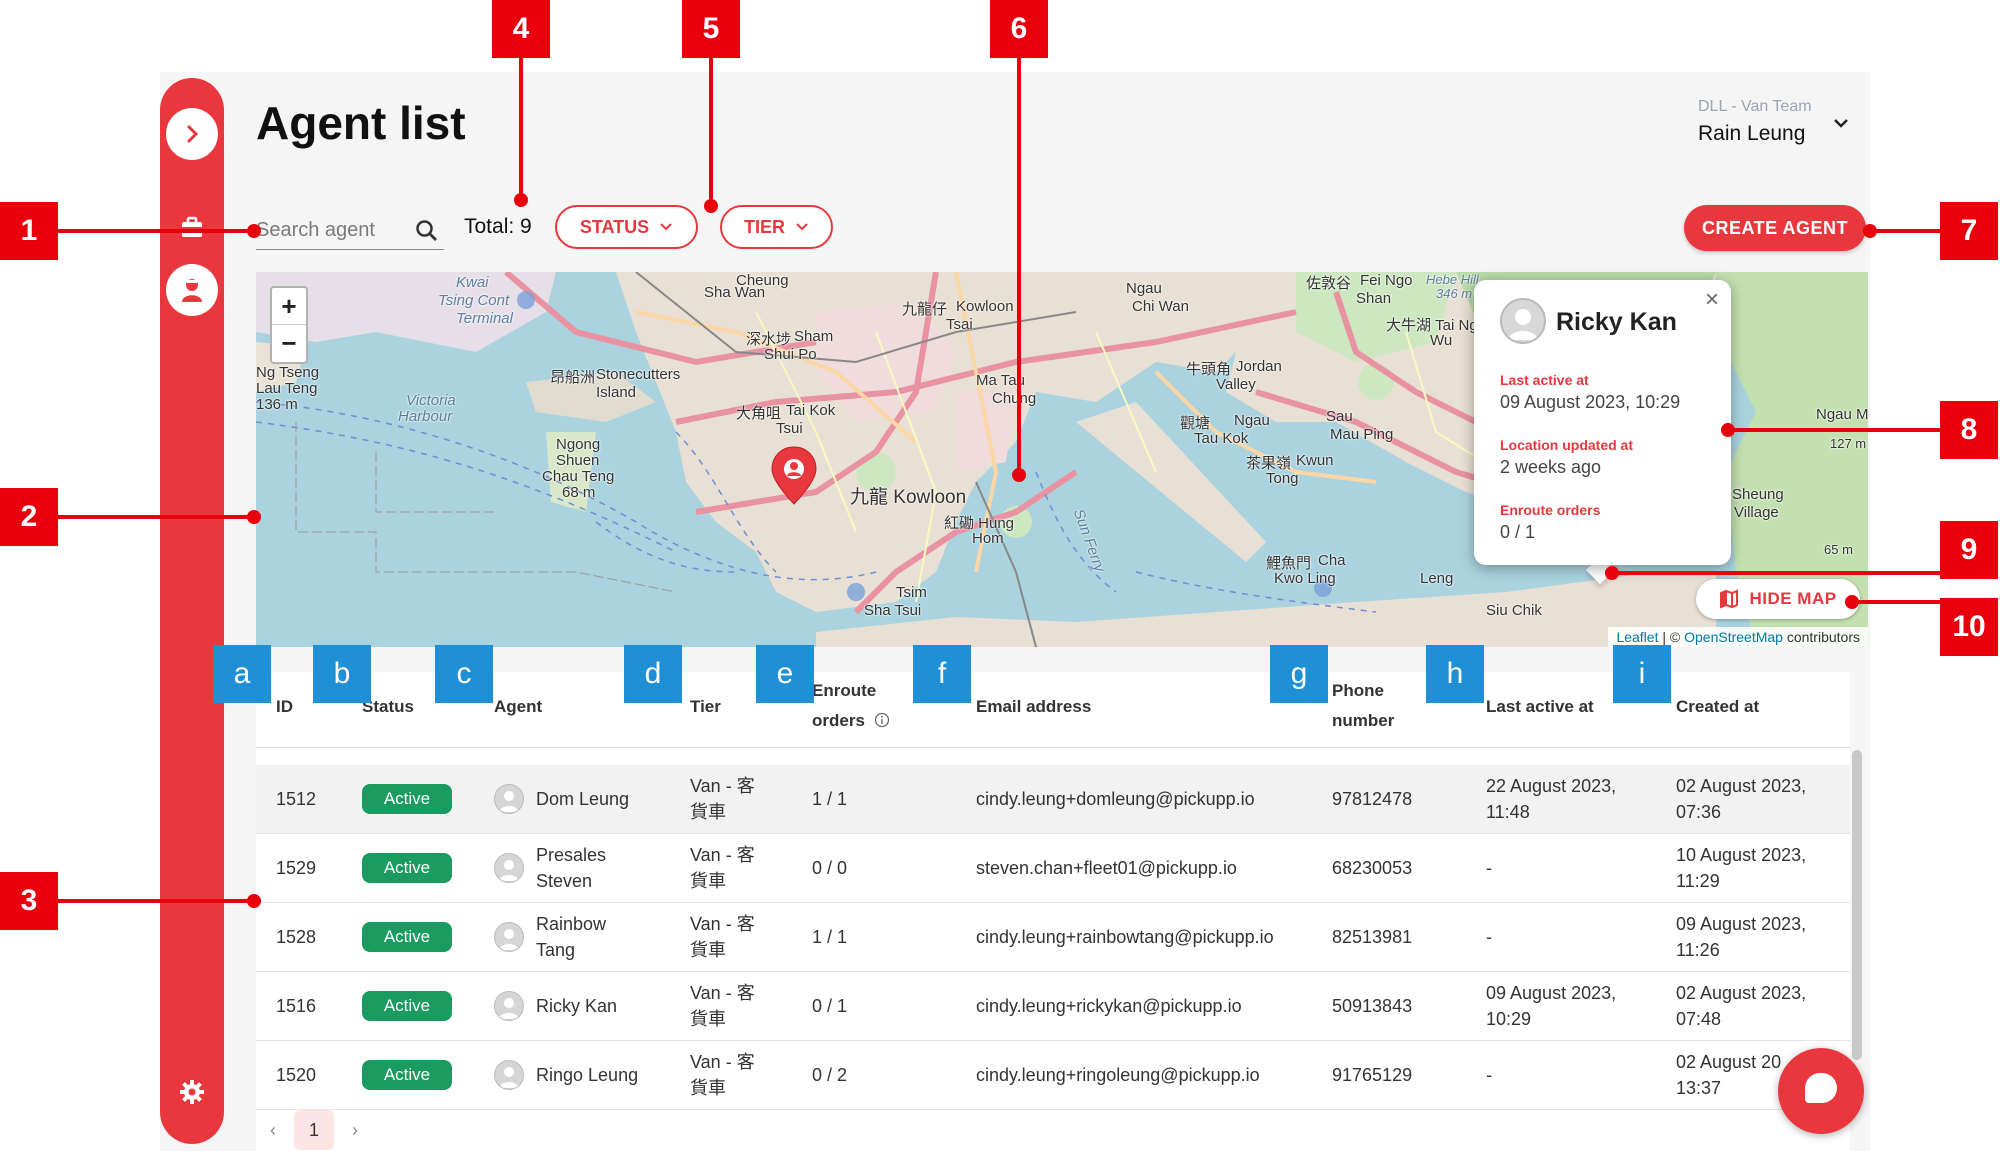 This screenshot has width=2000, height=1151. What do you see at coordinates (1118, 1075) in the screenshot?
I see `cell-email: cindy.leung+ringoleung@pickupp.io` at bounding box center [1118, 1075].